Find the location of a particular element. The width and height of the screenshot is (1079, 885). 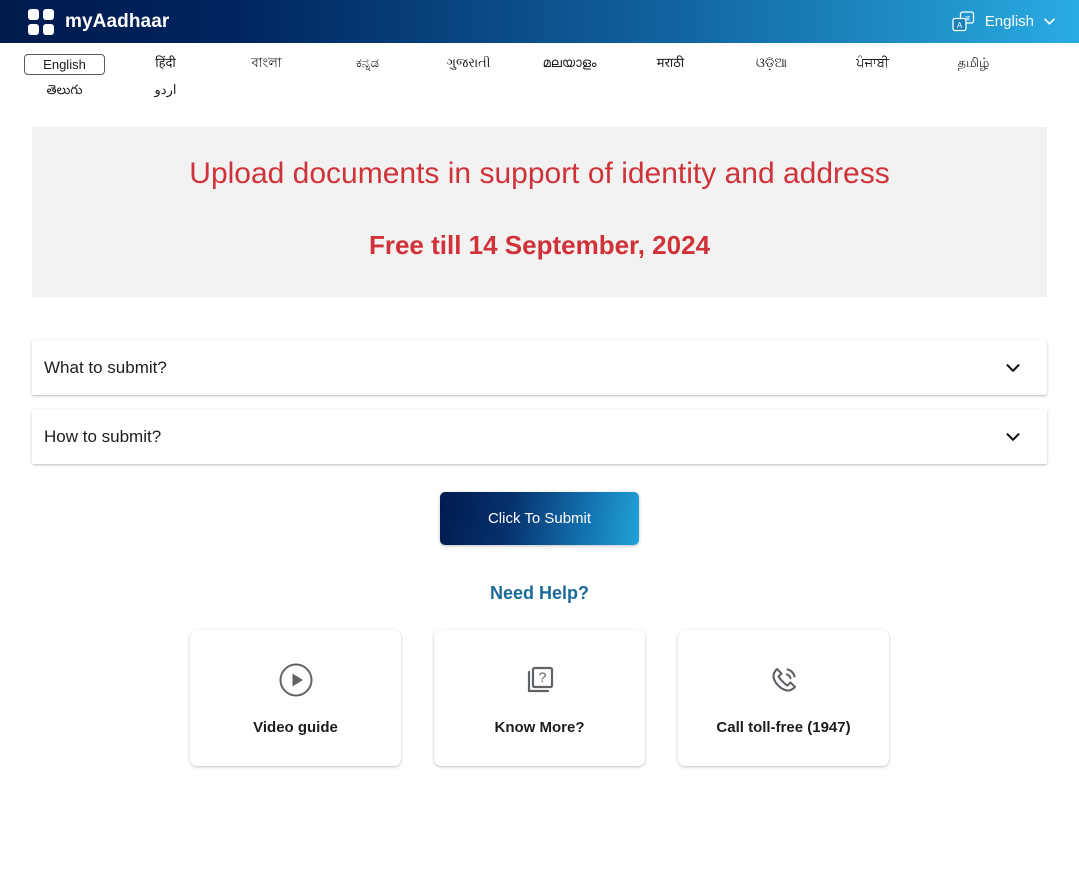

language-tab-label: ಕನ್ನಡ is located at coordinates (367, 62).